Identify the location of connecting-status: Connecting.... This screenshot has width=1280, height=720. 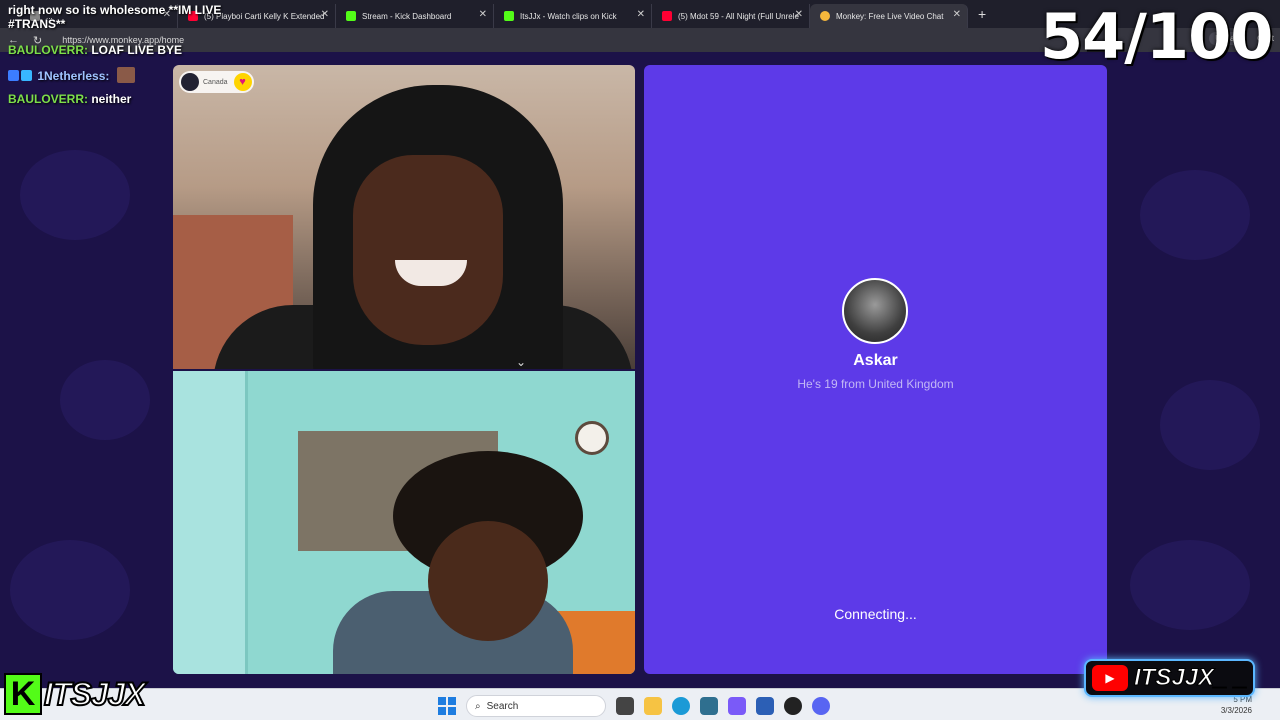
(875, 614).